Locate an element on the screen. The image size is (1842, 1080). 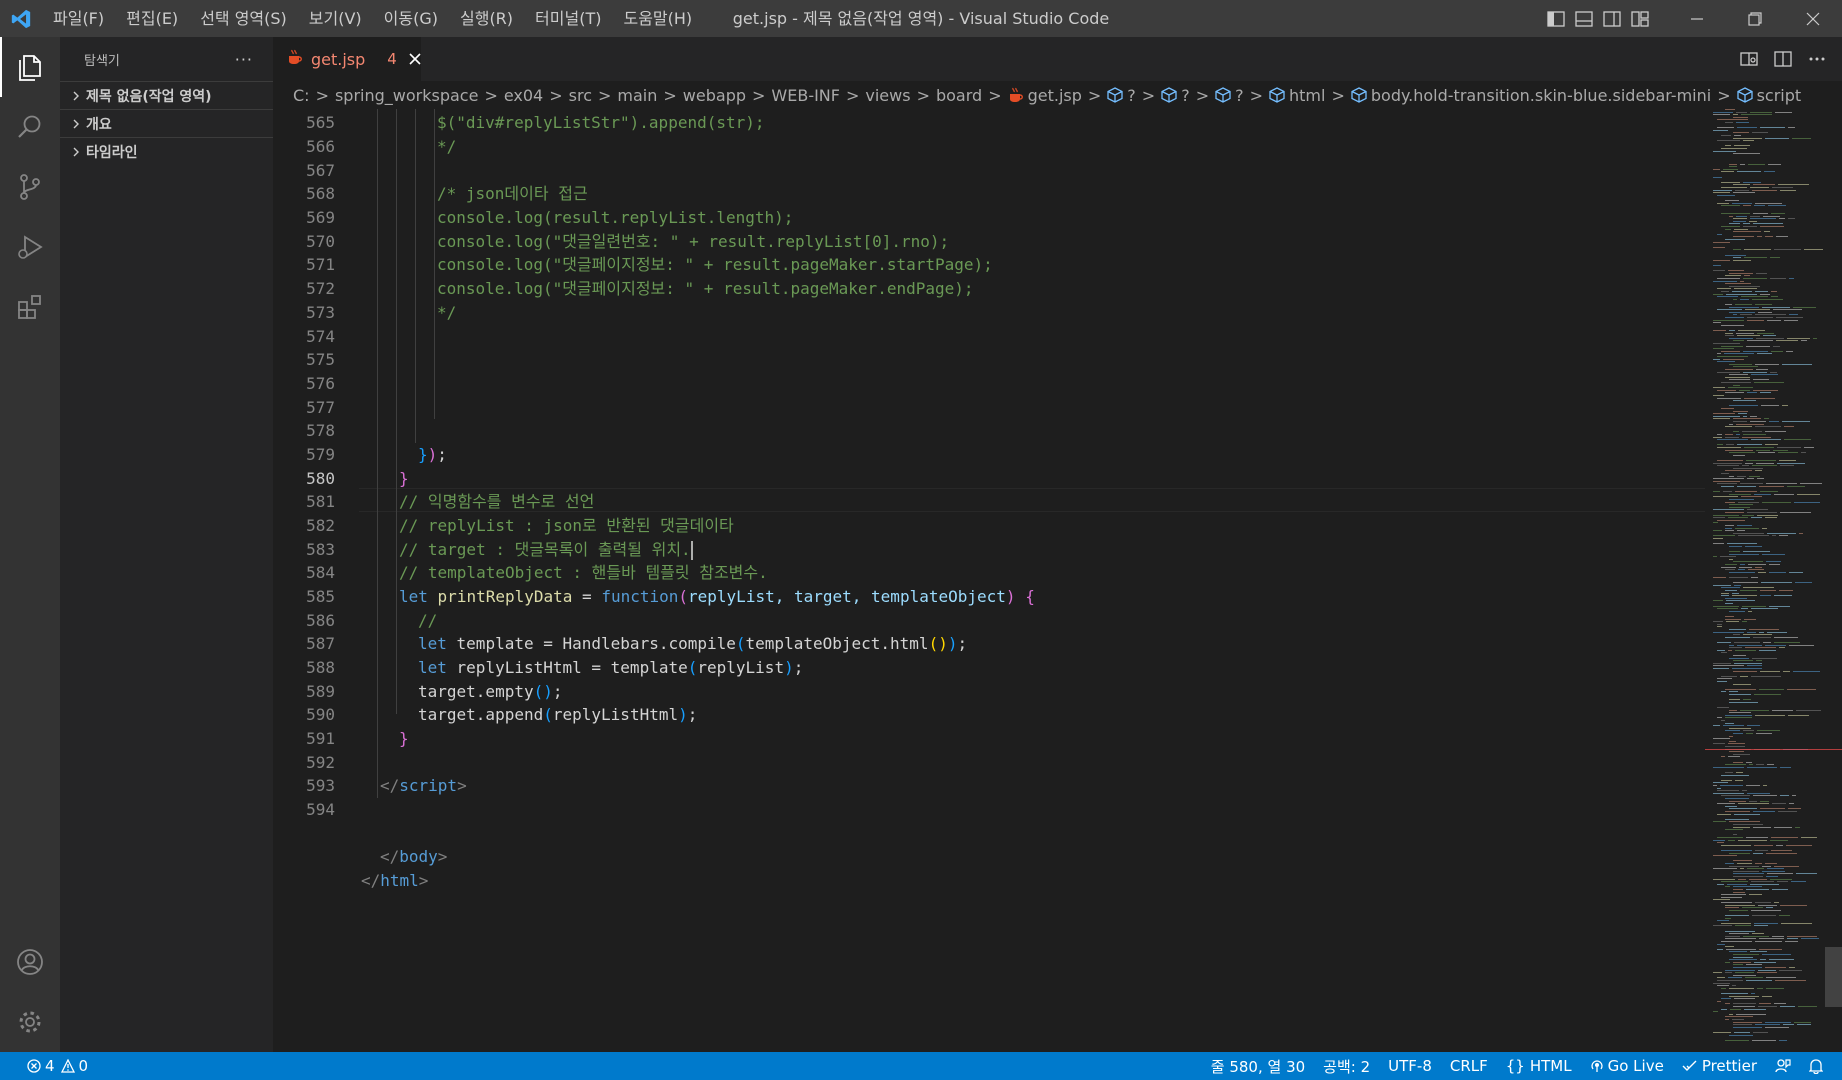
breadcrumb-folder: main is located at coordinates (637, 95).